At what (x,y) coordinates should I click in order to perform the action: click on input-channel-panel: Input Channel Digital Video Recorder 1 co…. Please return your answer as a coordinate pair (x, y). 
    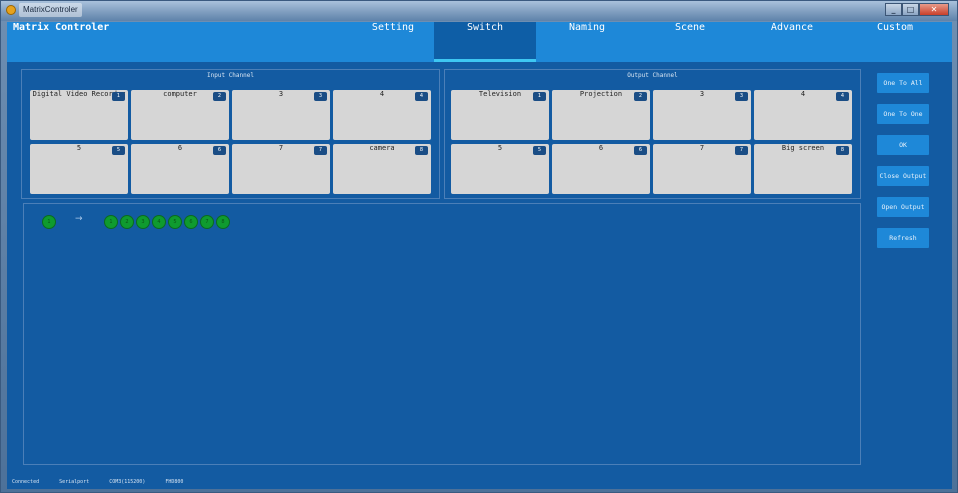
    Looking at the image, I should click on (230, 134).